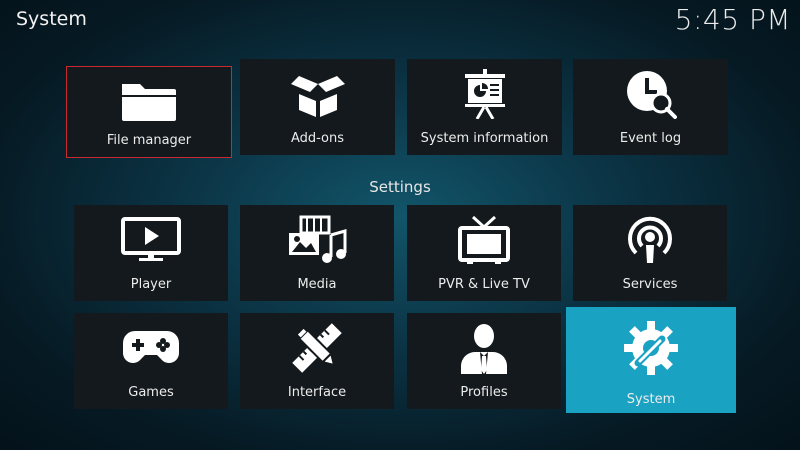 The width and height of the screenshot is (800, 450). What do you see at coordinates (317, 392) in the screenshot?
I see `tile-label: Interface` at bounding box center [317, 392].